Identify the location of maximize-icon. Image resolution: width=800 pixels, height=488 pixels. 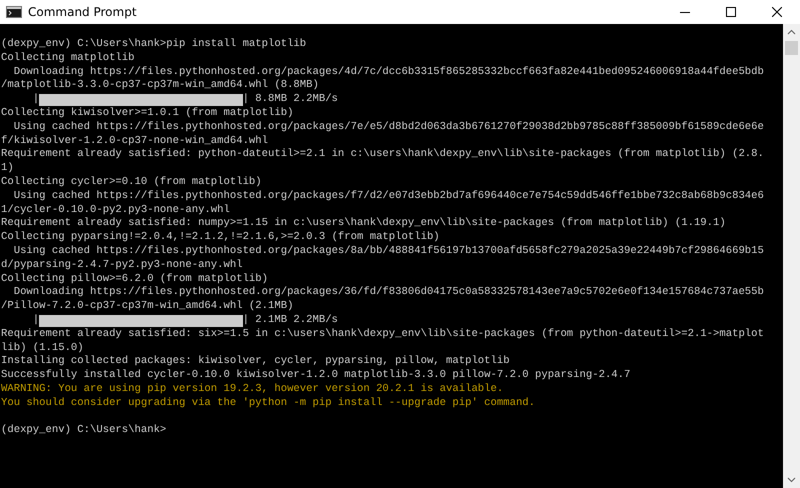
(731, 12).